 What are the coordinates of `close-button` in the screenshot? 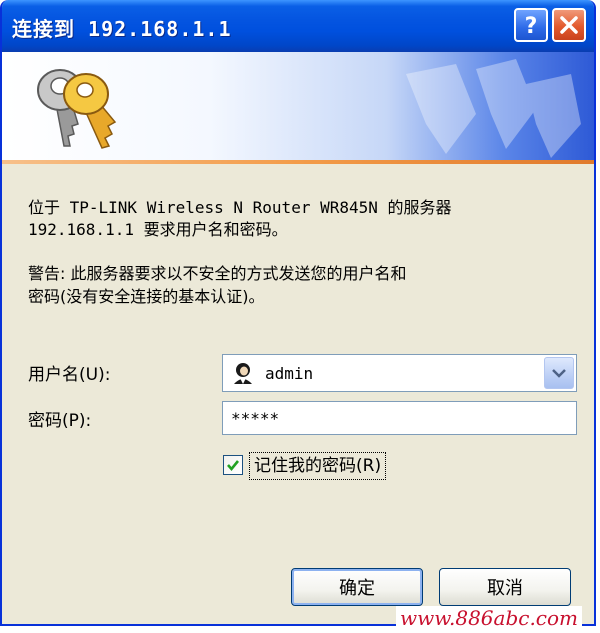 It's located at (569, 25).